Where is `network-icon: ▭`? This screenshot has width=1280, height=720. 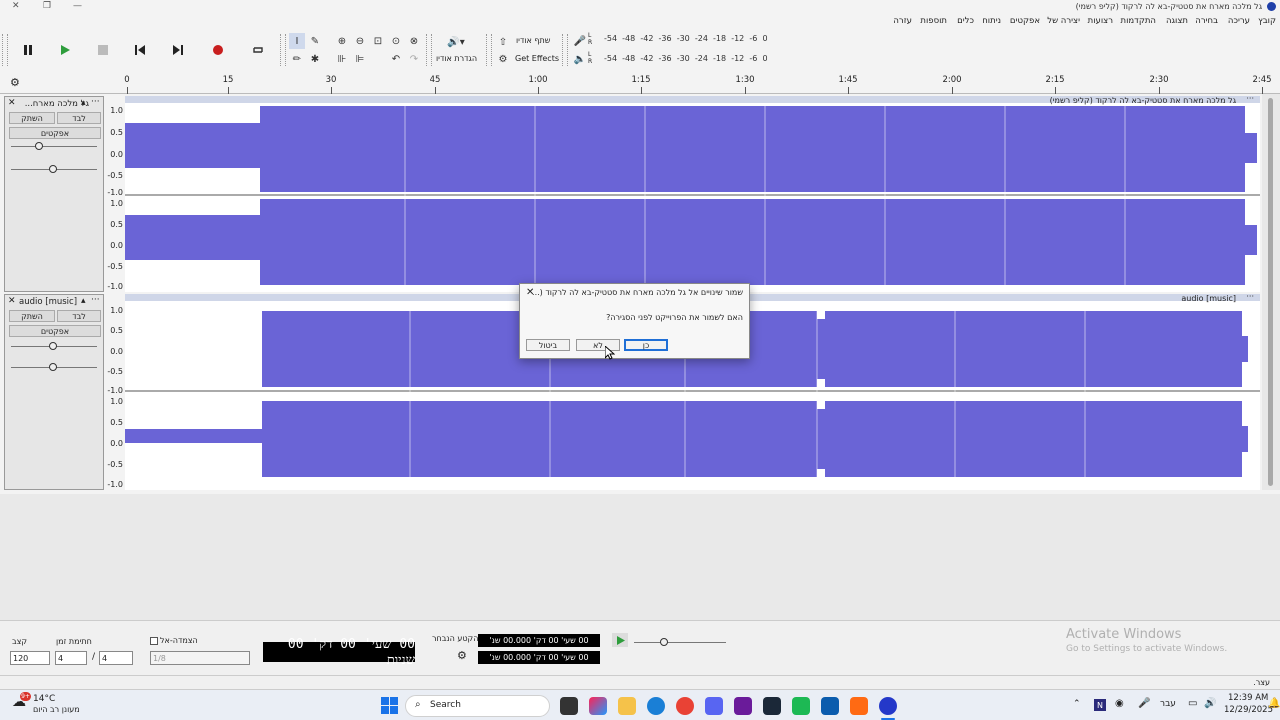 network-icon: ▭ is located at coordinates (1192, 703).